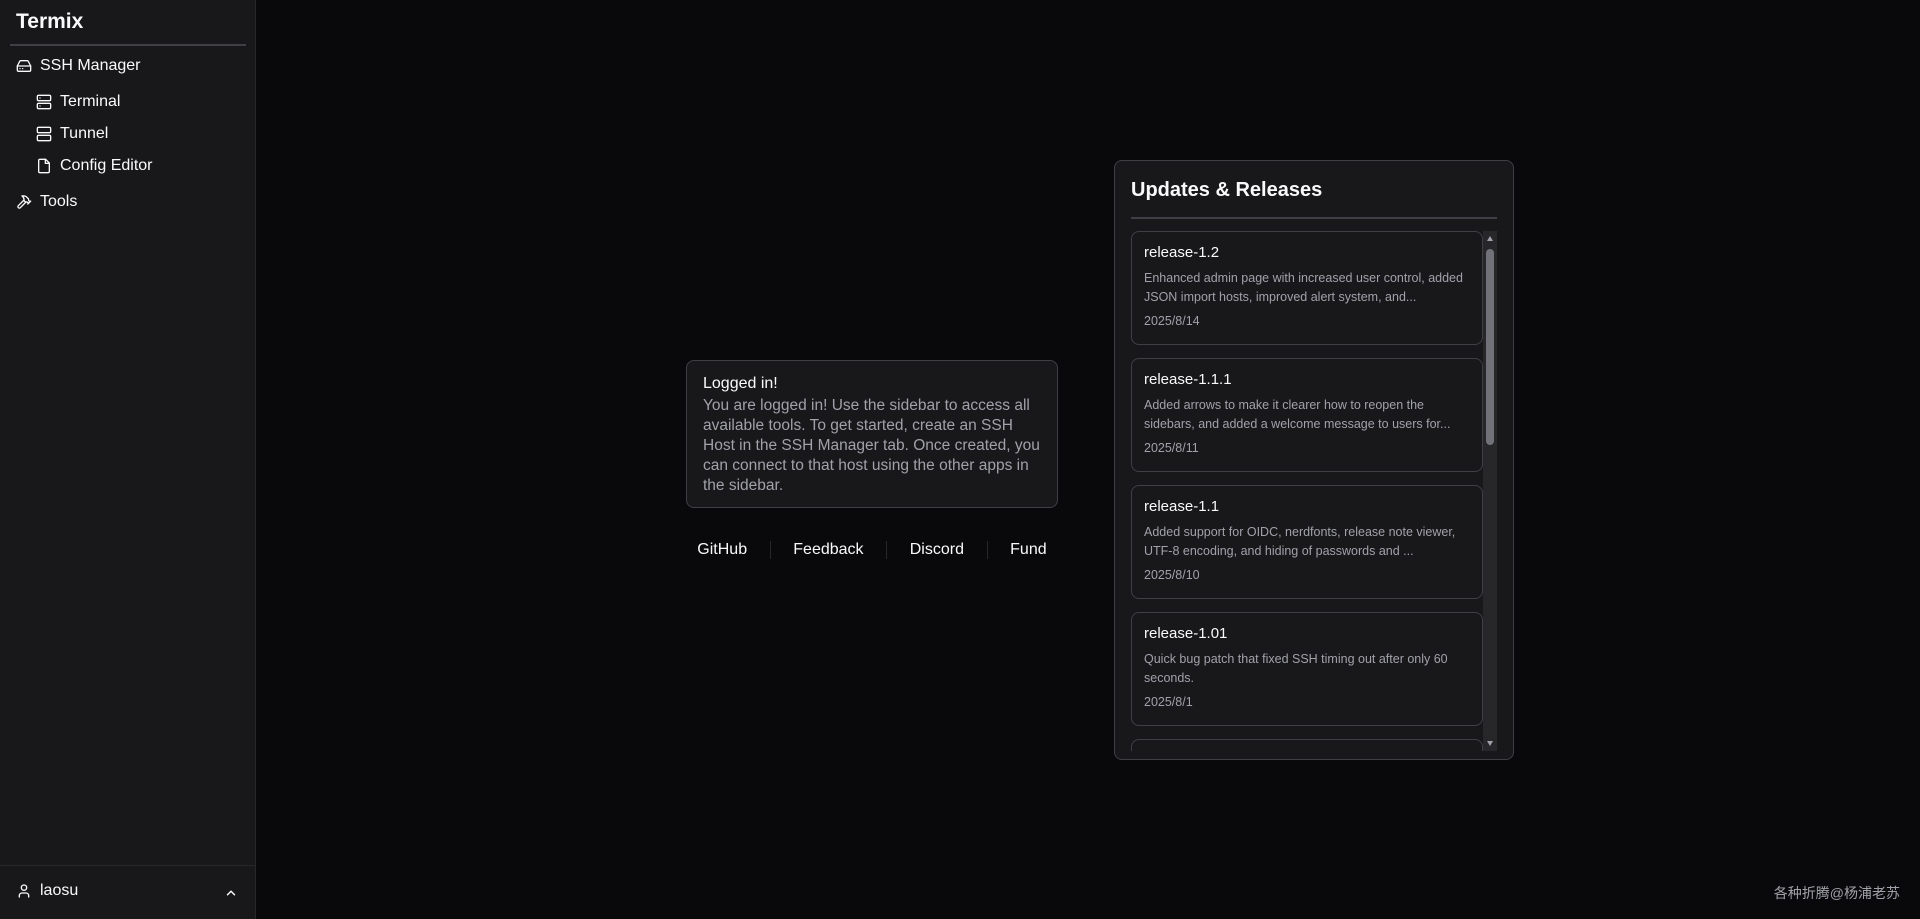 The height and width of the screenshot is (919, 1920). Describe the element at coordinates (1172, 321) in the screenshot. I see `release-date: 2025/8/14` at that location.